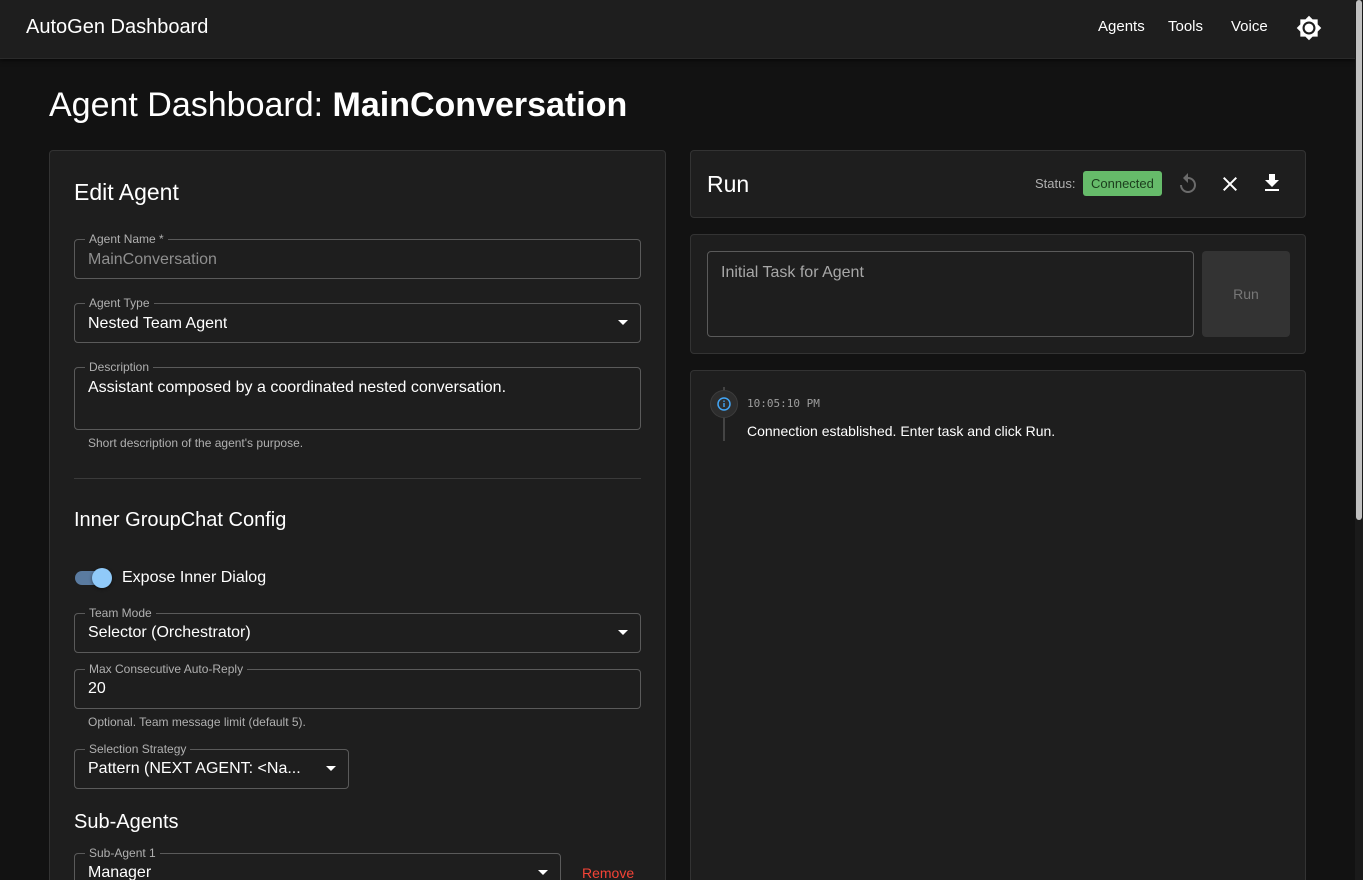  Describe the element at coordinates (120, 872) in the screenshot. I see `sub-agent-1-value: Manager` at that location.